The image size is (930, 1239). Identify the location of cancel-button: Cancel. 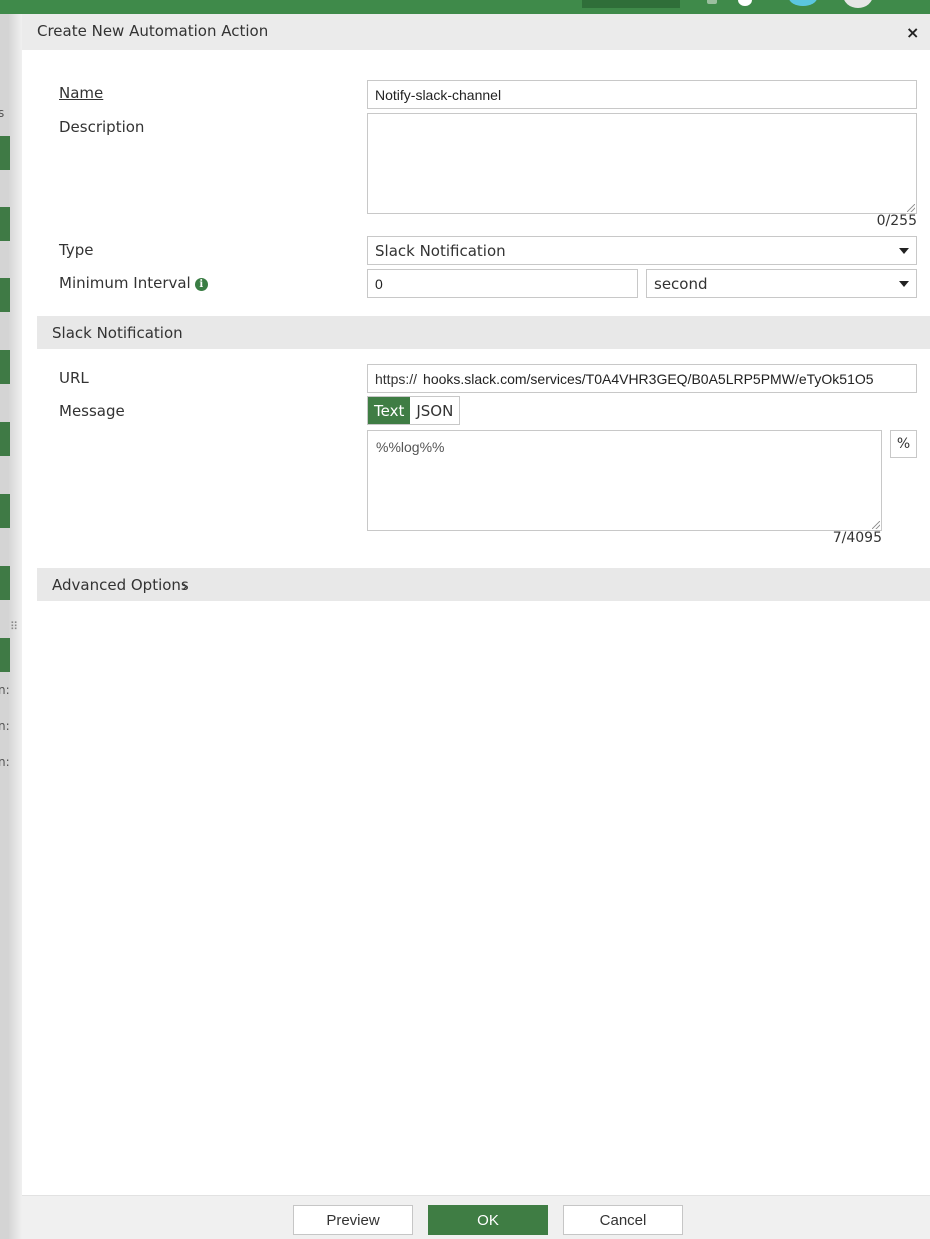
(623, 1220).